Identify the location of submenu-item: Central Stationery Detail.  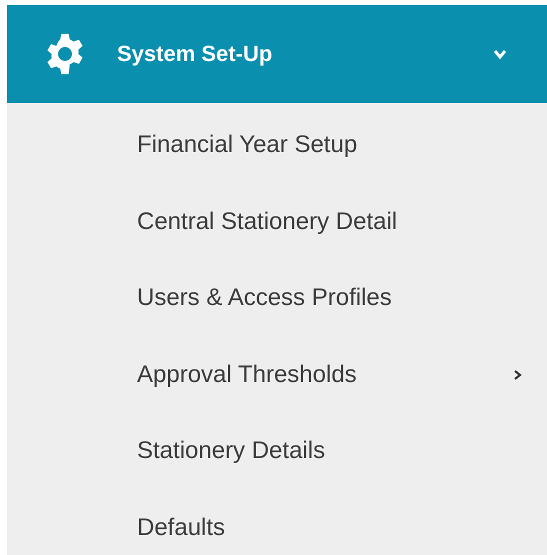
(330, 222).